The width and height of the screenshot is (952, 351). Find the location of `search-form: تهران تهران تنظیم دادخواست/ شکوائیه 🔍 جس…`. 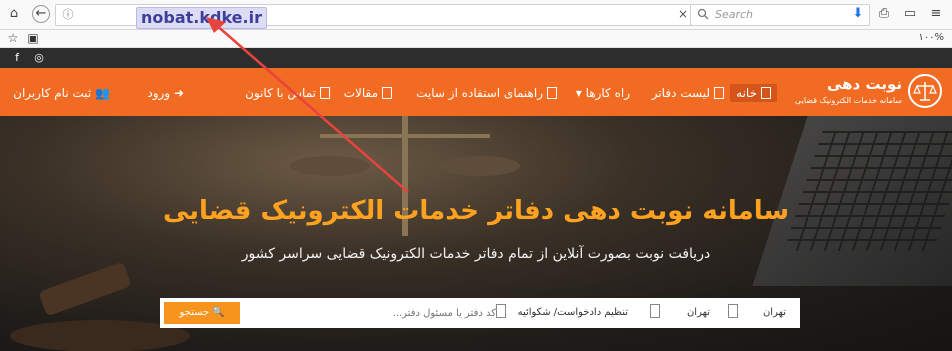

search-form: تهران تهران تنظیم دادخواست/ شکوائیه 🔍 جس… is located at coordinates (480, 313).